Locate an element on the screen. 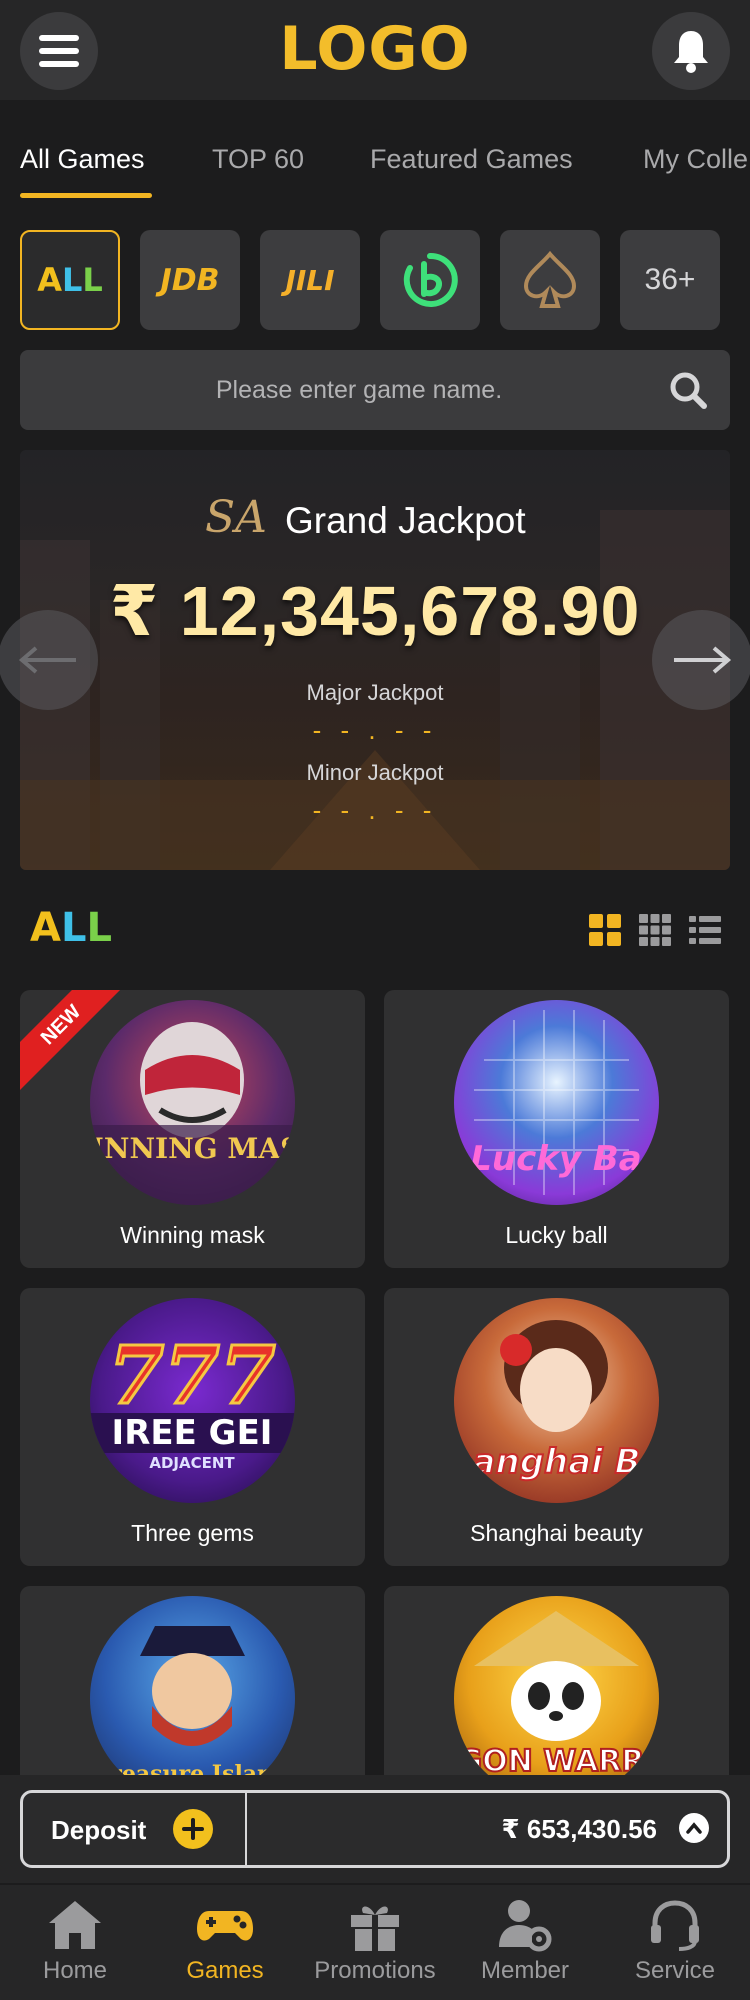 This screenshot has width=750, height=2000. banner-prev-button is located at coordinates (49, 660).